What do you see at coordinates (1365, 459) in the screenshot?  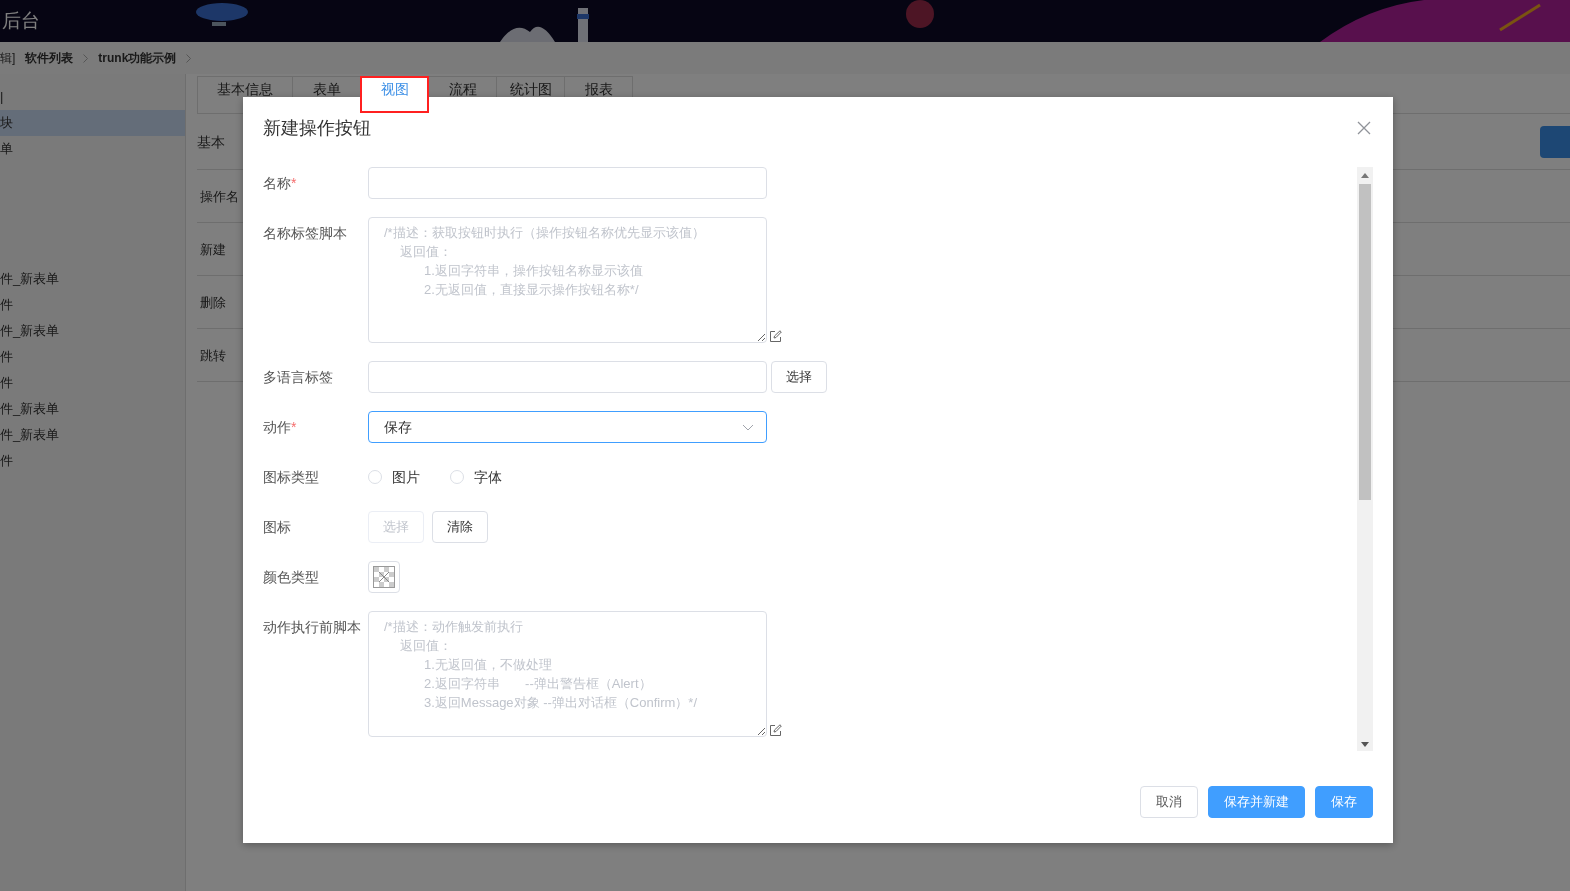 I see `scrollbar` at bounding box center [1365, 459].